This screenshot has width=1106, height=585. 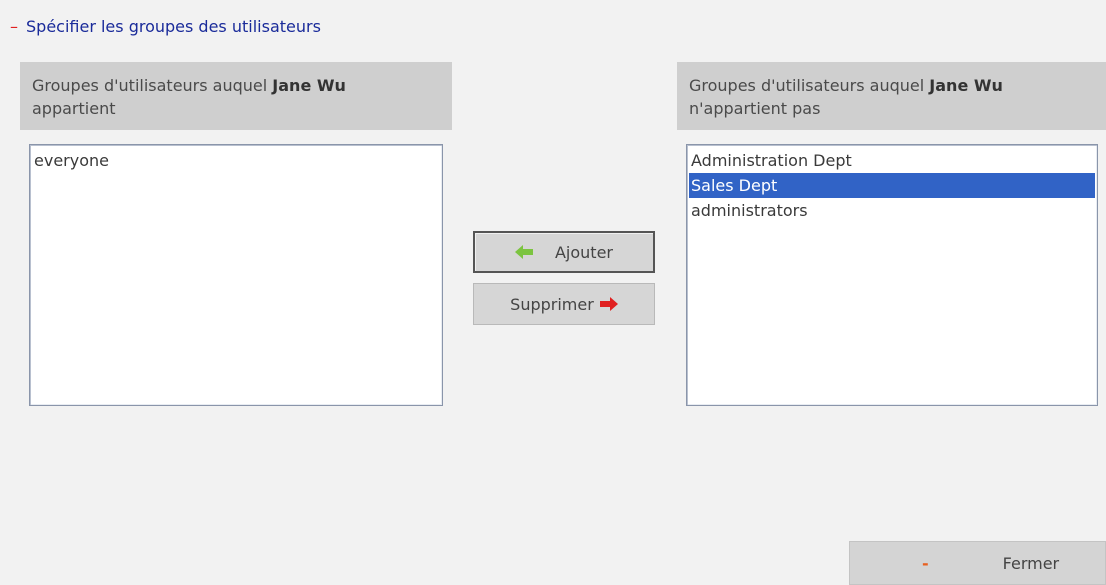 I want to click on red-right-arrow-icon, so click(x=608, y=304).